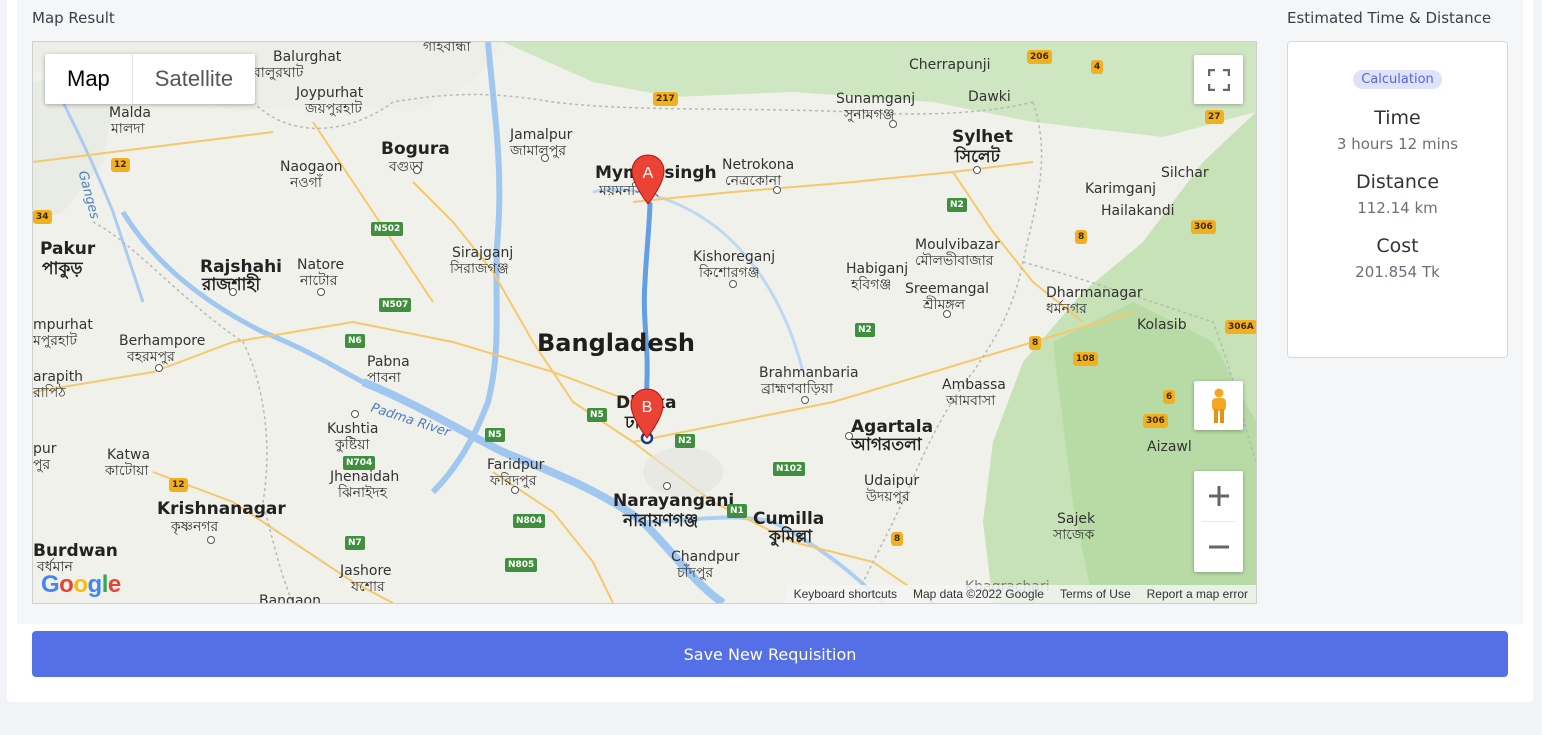 The image size is (1542, 735). What do you see at coordinates (1197, 594) in the screenshot?
I see `report-map-error-link: Report a map error` at bounding box center [1197, 594].